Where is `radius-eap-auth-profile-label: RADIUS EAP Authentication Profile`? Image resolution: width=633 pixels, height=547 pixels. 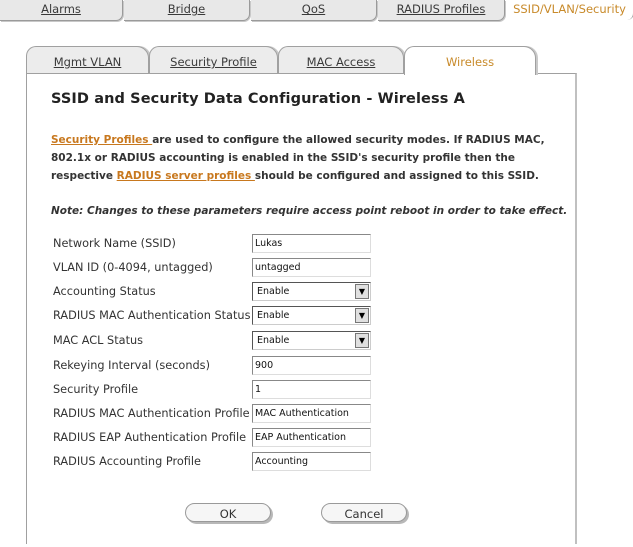
radius-eap-auth-profile-label: RADIUS EAP Authentication Profile is located at coordinates (150, 437).